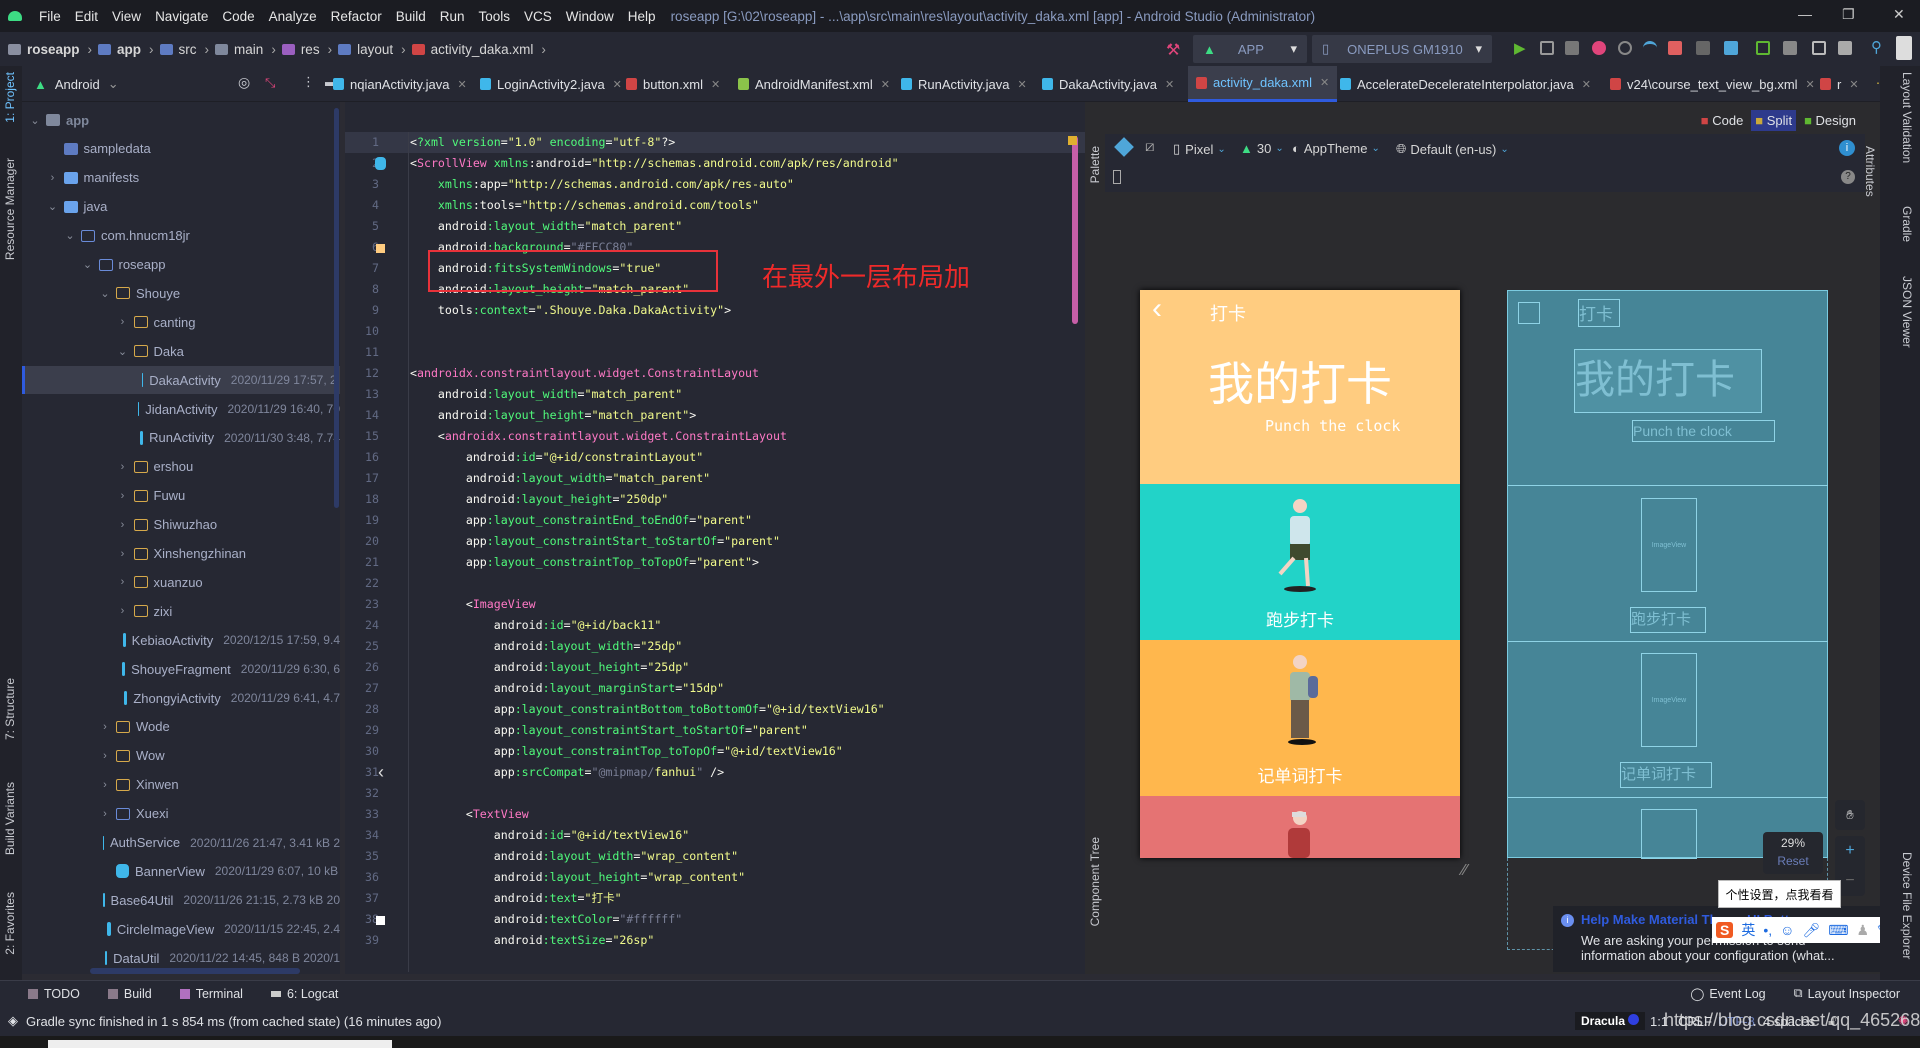  I want to click on tree-item: ⌄ Daka, so click(181, 351).